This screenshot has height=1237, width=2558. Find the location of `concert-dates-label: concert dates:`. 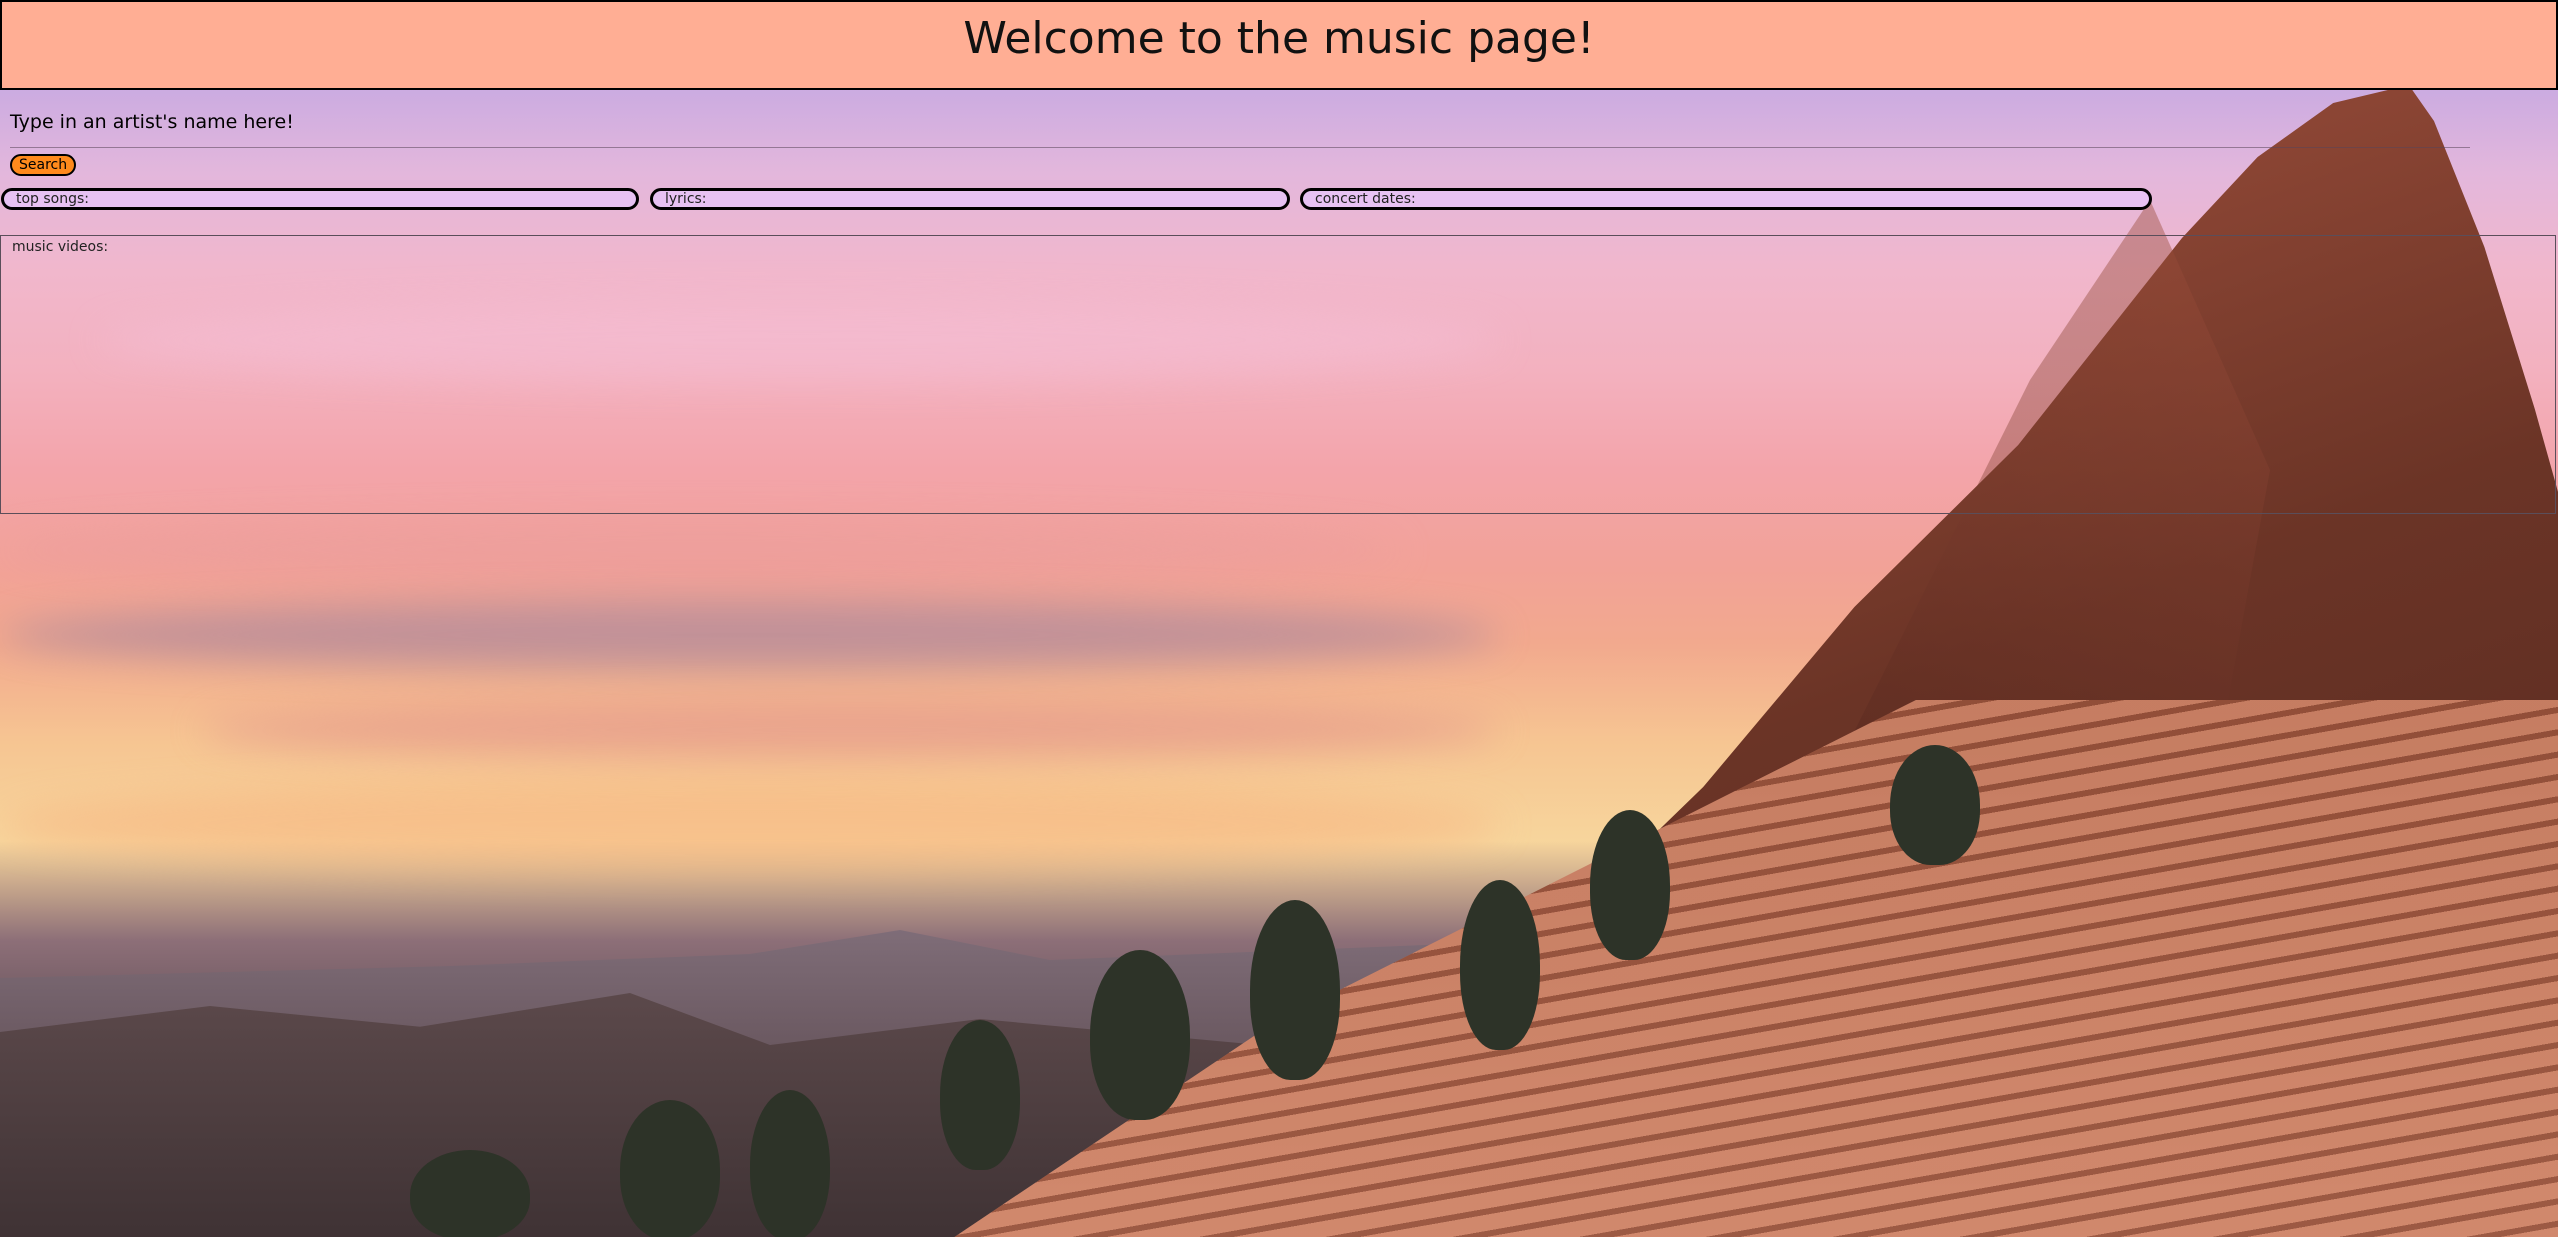

concert-dates-label: concert dates: is located at coordinates (1365, 199).